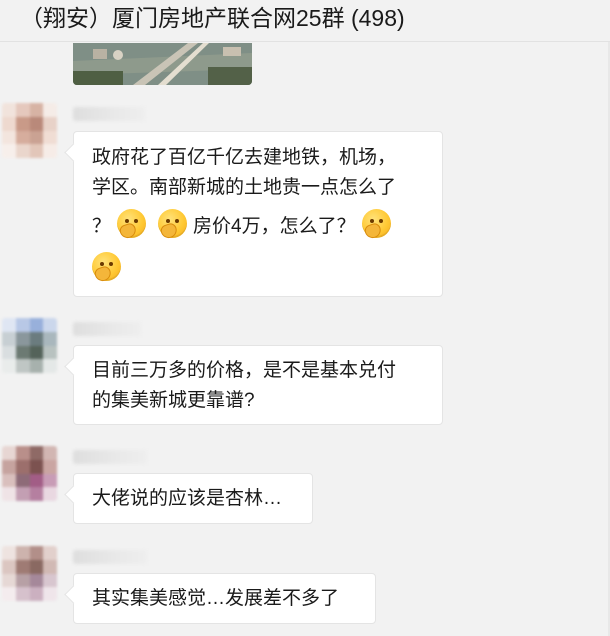  I want to click on chat-header: （翔安）厦门房地产联合网25群 (498), so click(305, 21).